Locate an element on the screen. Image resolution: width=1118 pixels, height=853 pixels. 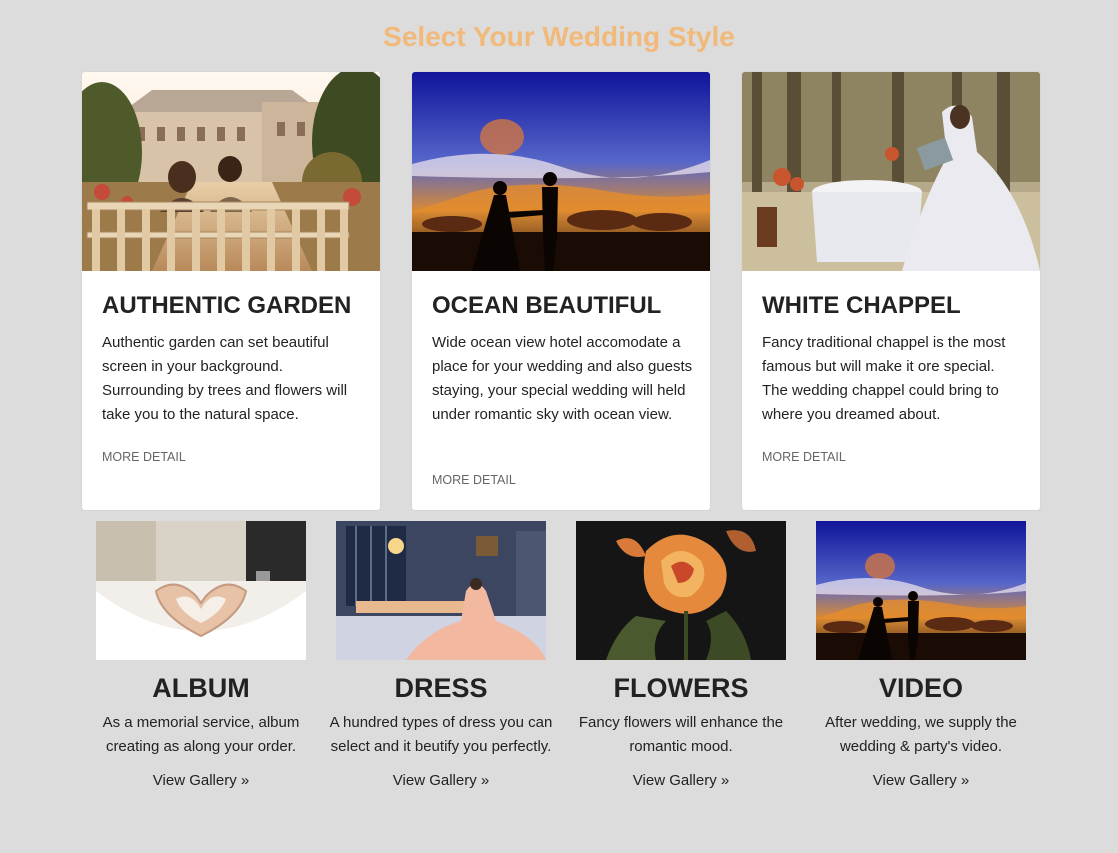
sunset-couple-photo is located at coordinates (921, 590).